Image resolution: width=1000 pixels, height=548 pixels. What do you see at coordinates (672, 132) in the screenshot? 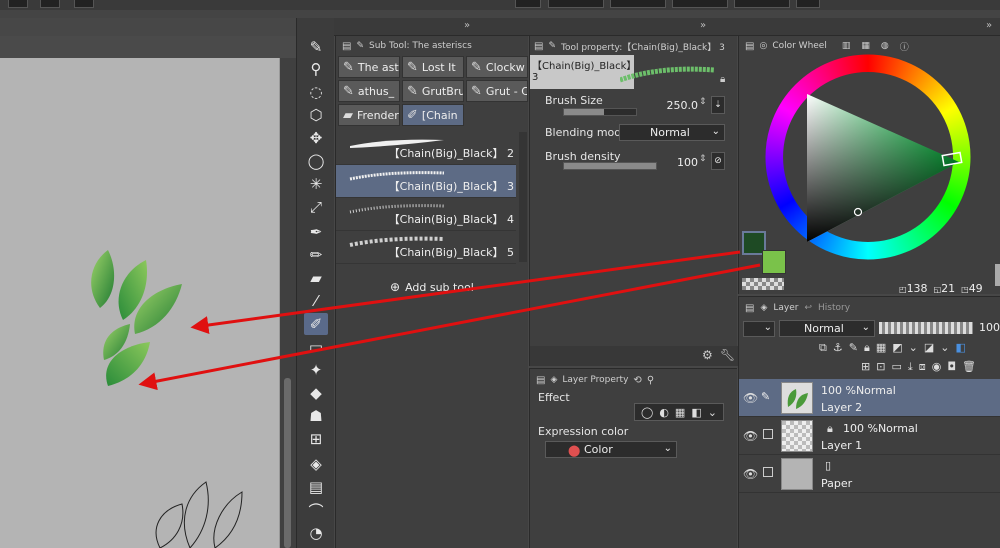
I see `blending-mode-dropdown: Normal ⌄` at bounding box center [672, 132].